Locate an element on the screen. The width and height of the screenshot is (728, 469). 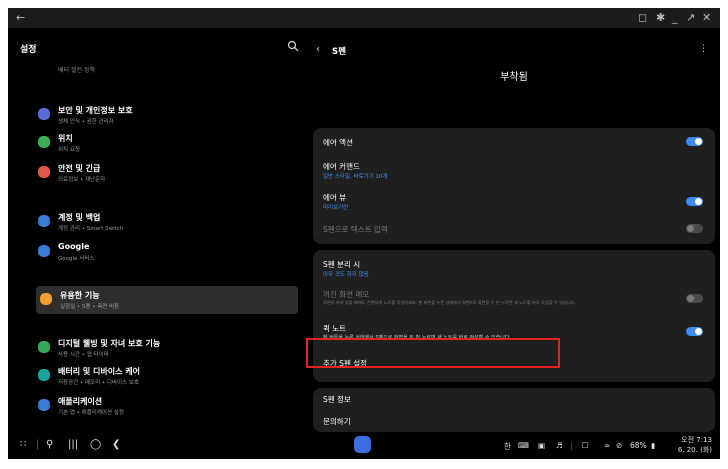
wellbeing-icon is located at coordinates (44, 347).